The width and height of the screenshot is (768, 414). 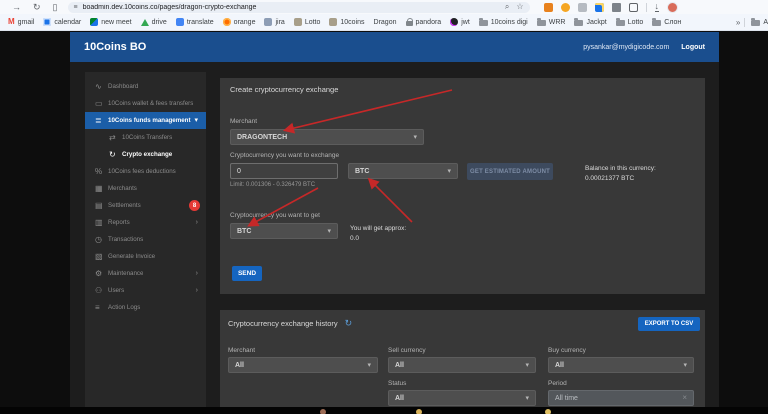 What do you see at coordinates (145, 120) in the screenshot?
I see `sidebar-item-funds-management: ≣ 10Coins funds management ▾` at bounding box center [145, 120].